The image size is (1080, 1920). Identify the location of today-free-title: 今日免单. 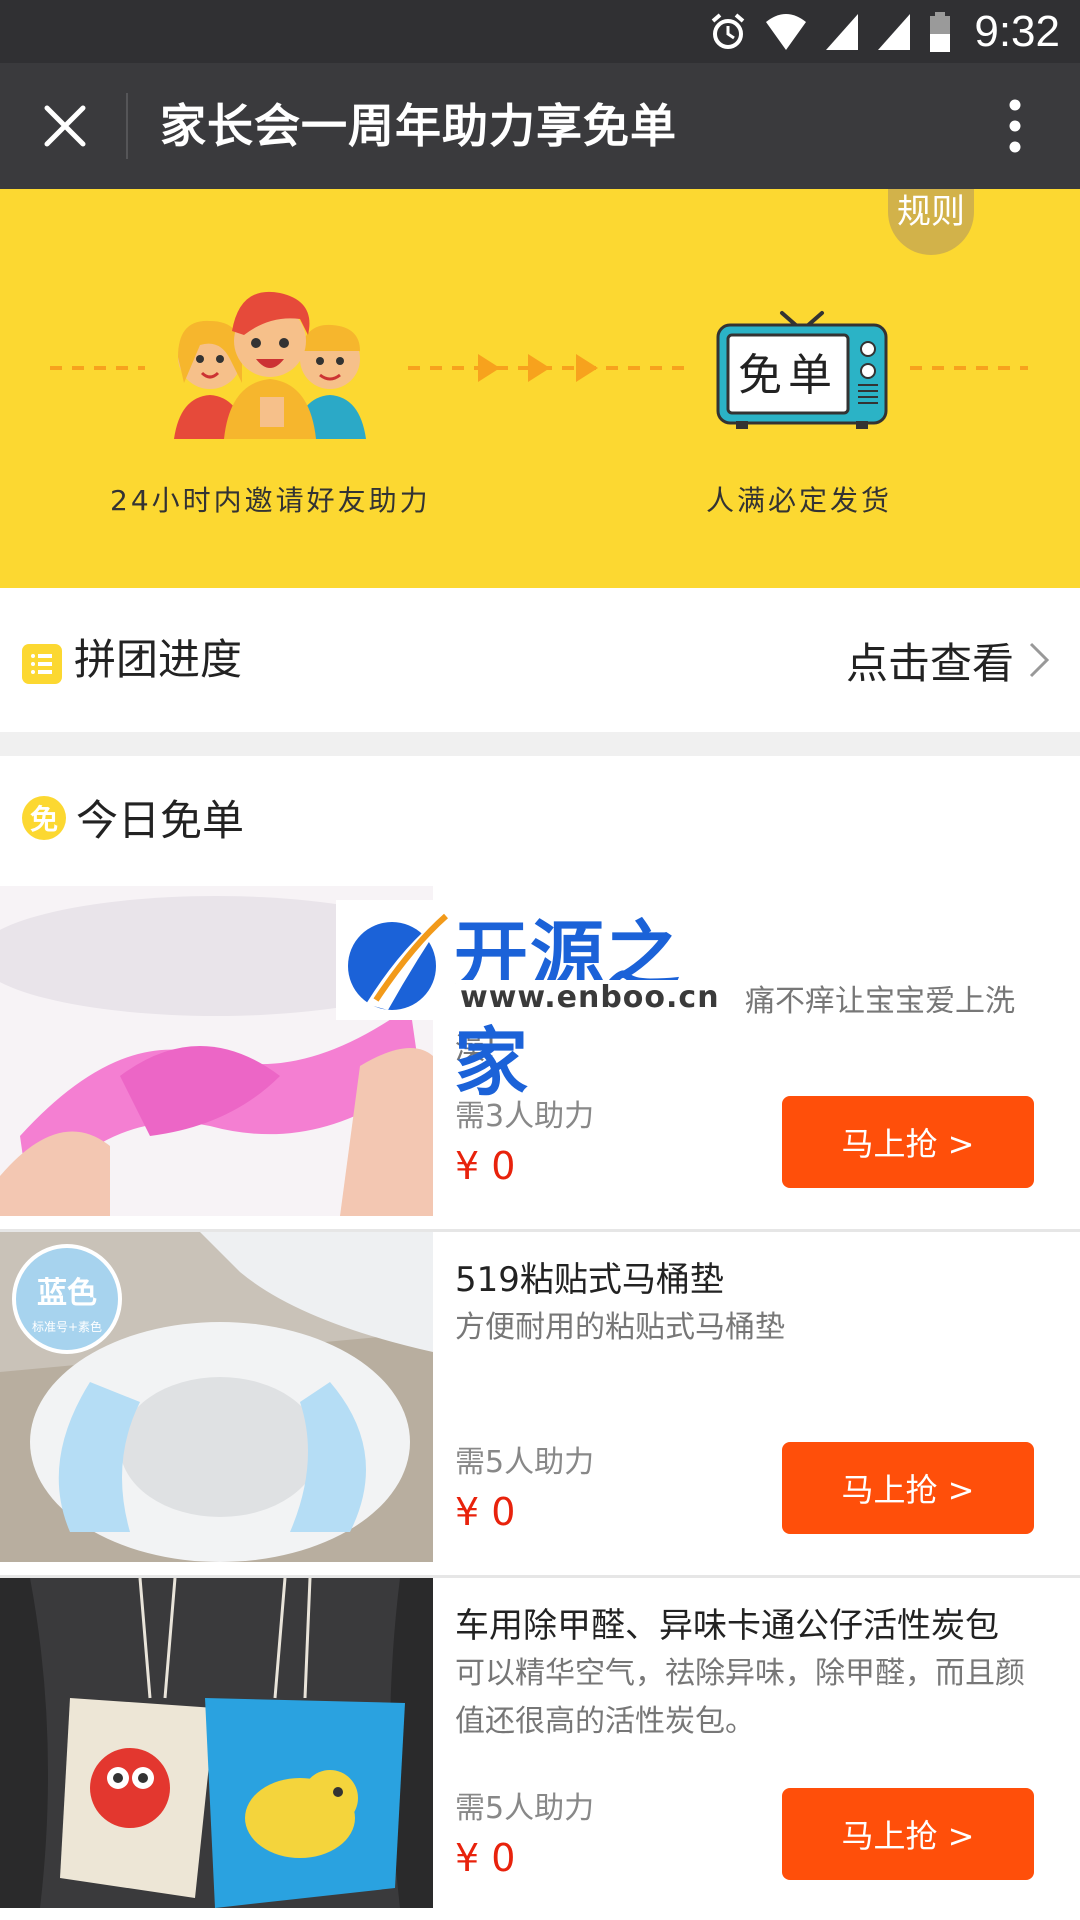
(160, 820).